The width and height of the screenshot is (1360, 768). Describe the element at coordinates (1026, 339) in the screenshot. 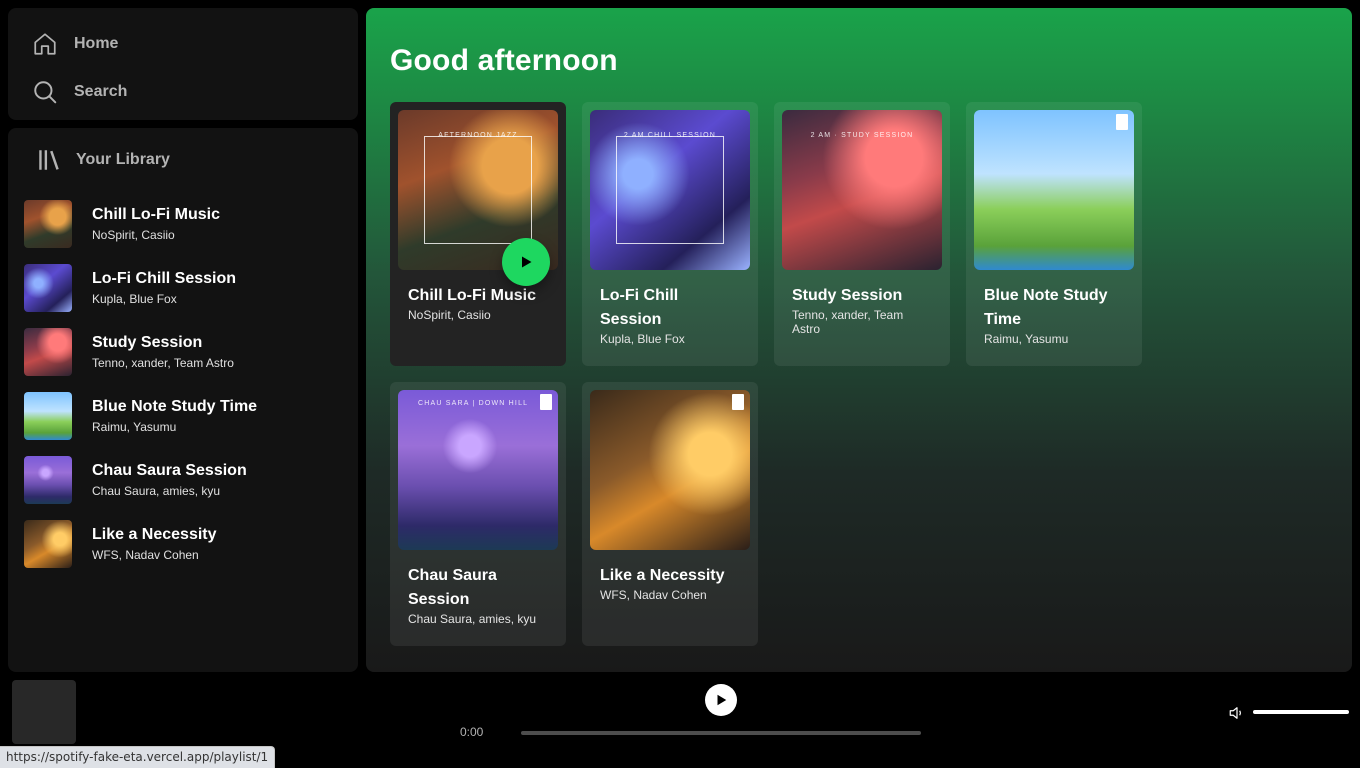

I see `card-artists: Raimu, Yasumu` at that location.